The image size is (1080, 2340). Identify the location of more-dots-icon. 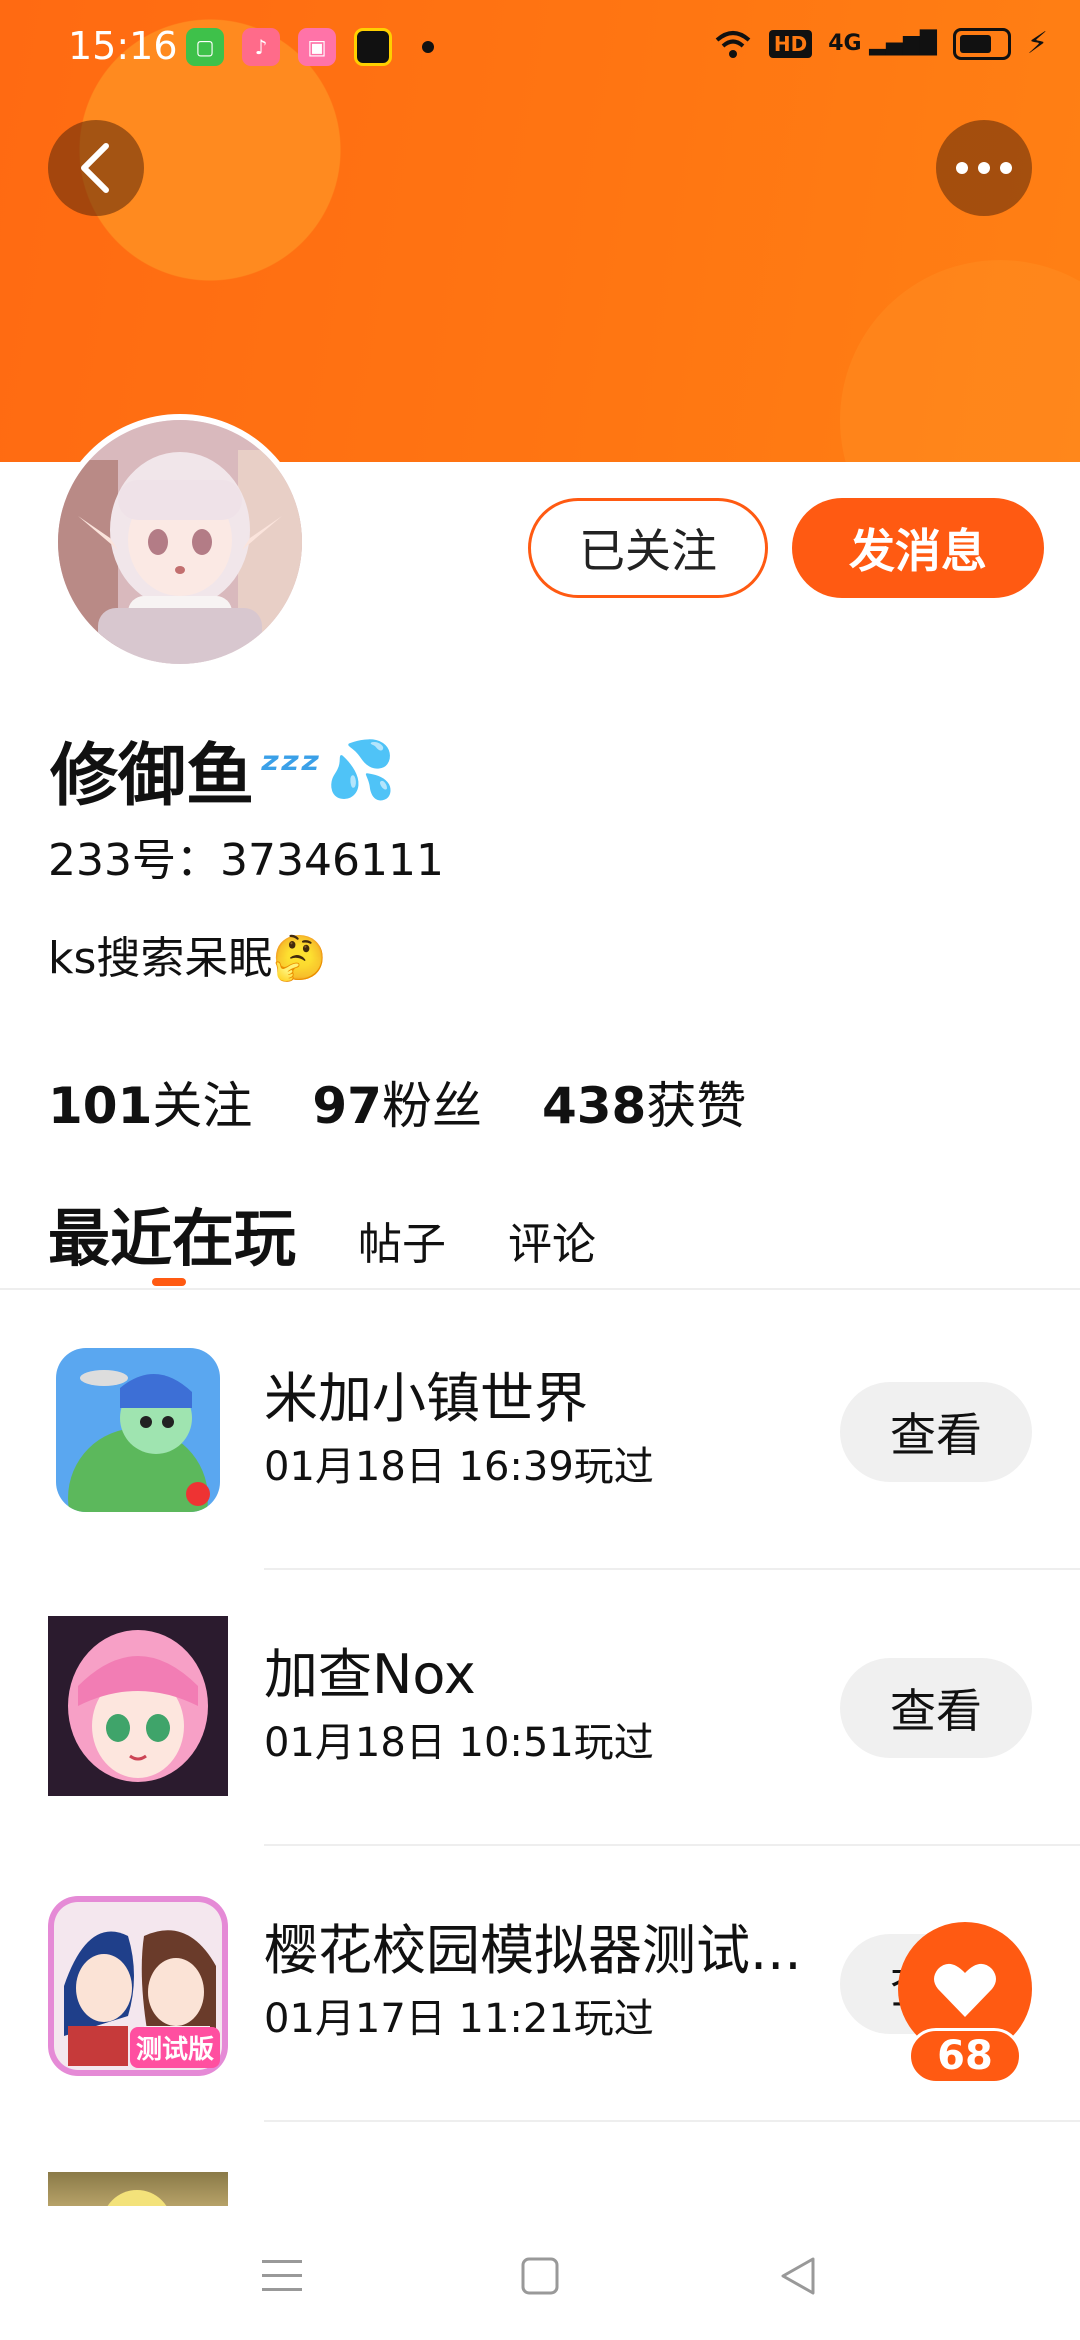
(984, 168).